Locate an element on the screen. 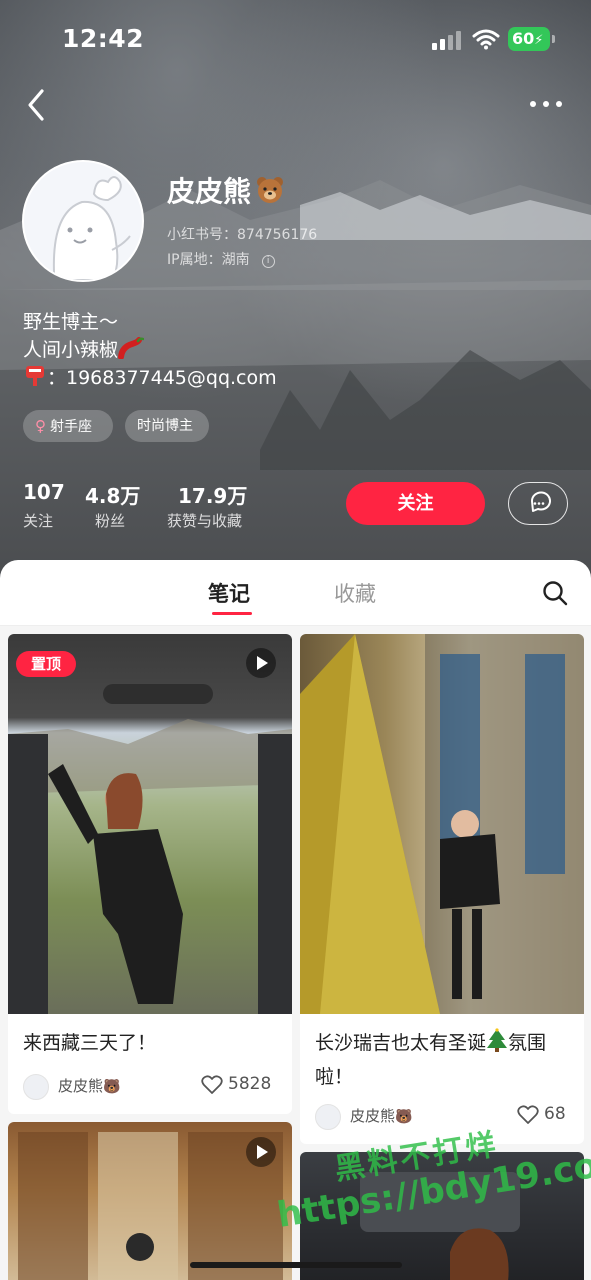 Image resolution: width=591 pixels, height=1280 pixels. tag-zodiac: ♀ 射手座 is located at coordinates (68, 426).